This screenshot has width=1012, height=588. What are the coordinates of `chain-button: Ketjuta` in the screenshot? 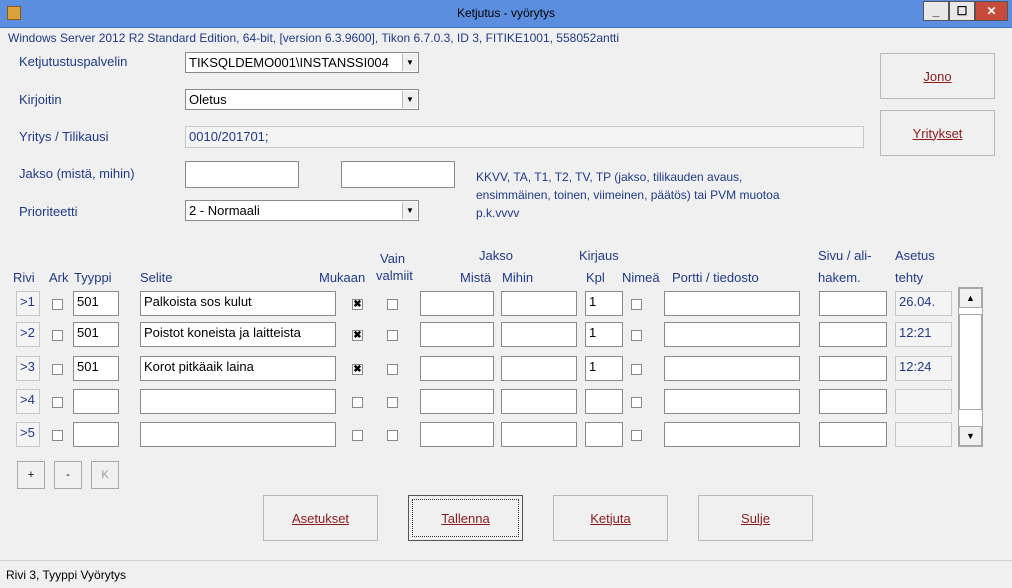 It's located at (610, 518).